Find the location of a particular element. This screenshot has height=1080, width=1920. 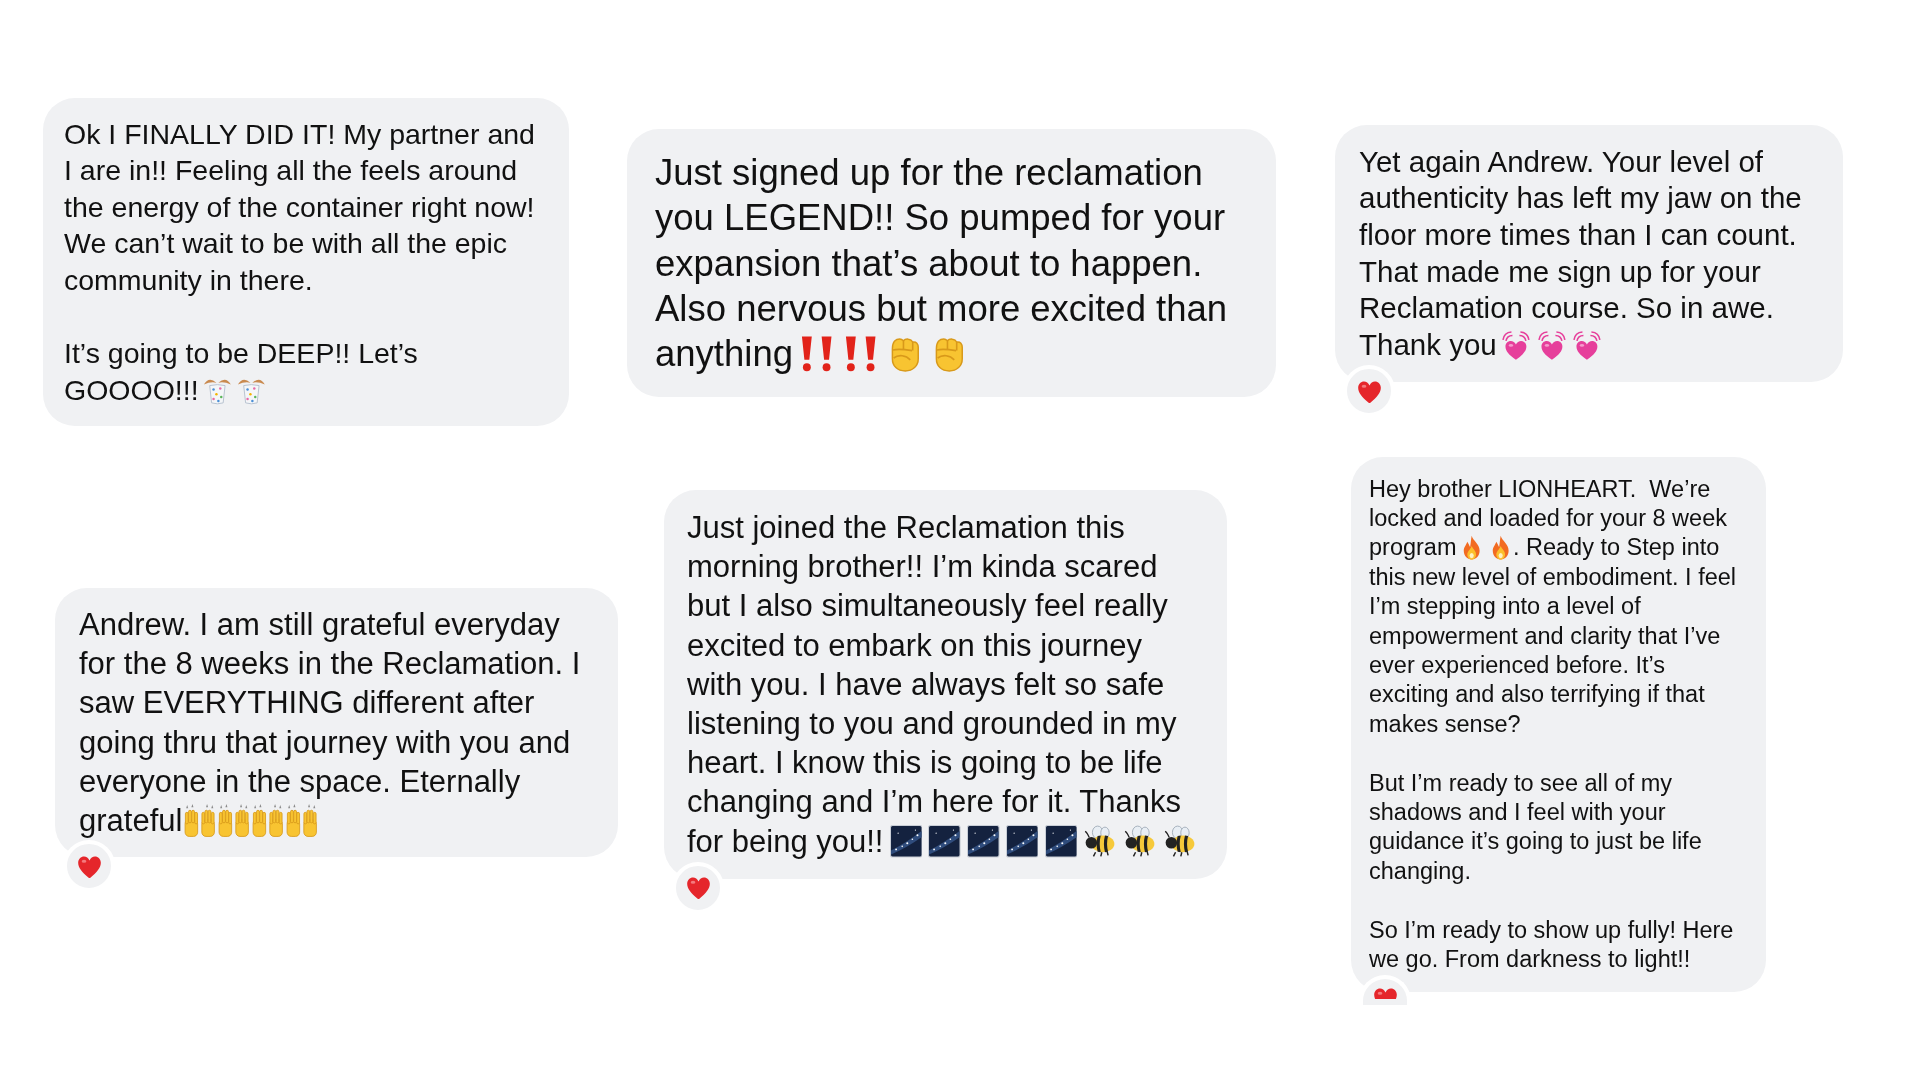

message-text: grateful is located at coordinates (131, 820).